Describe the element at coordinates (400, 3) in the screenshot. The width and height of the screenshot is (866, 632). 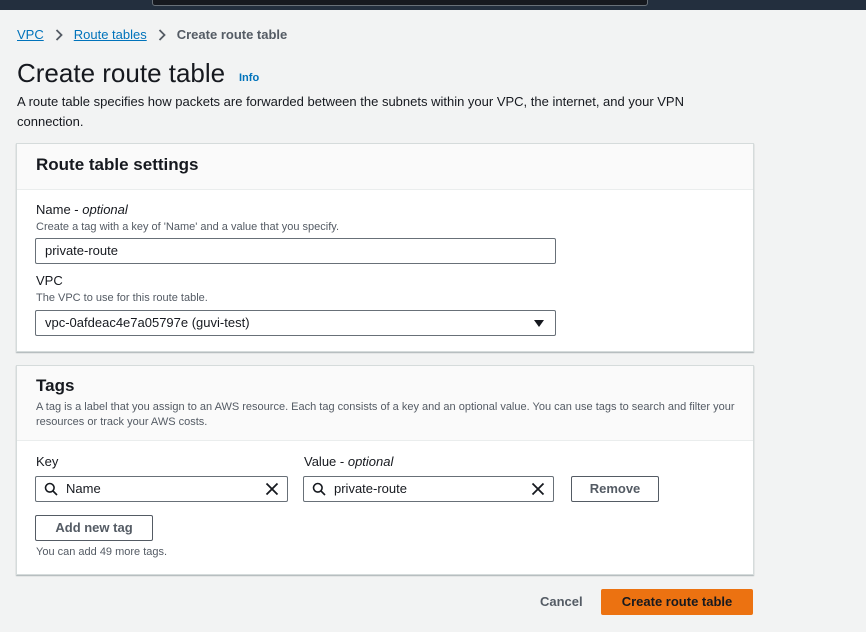
I see `global-search-bar` at that location.